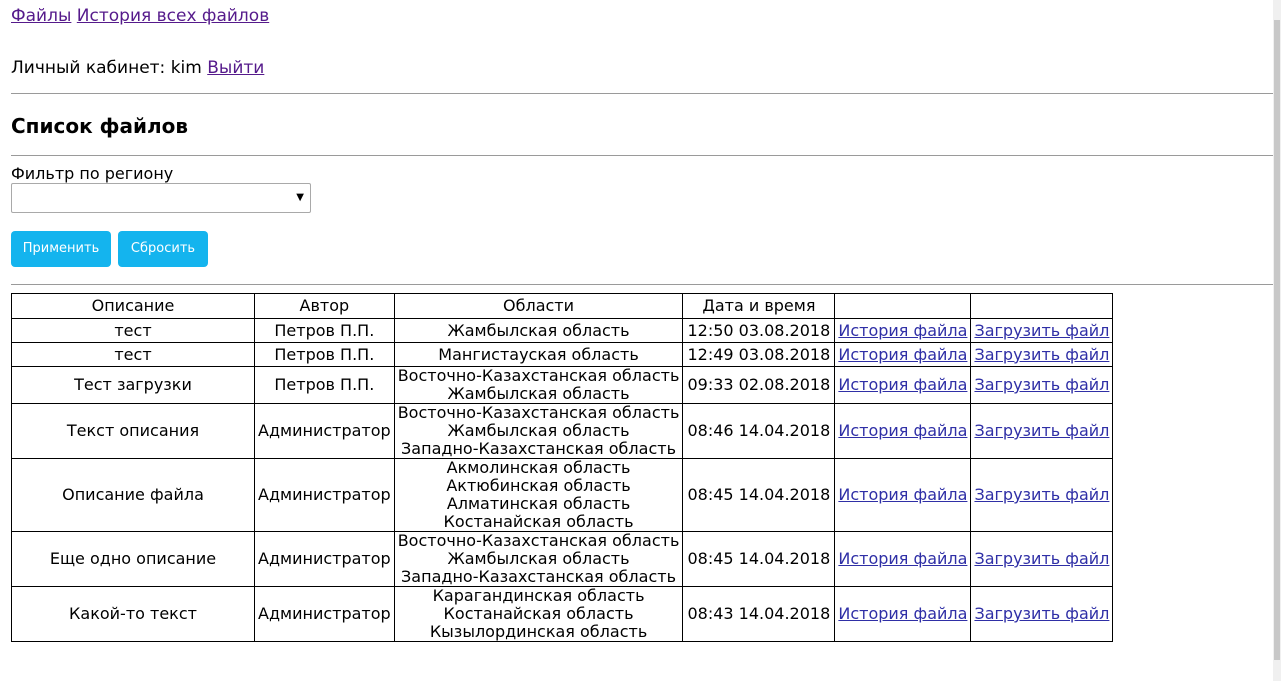 This screenshot has height=681, width=1281. What do you see at coordinates (163, 249) in the screenshot?
I see `reset-button: Сбросить` at bounding box center [163, 249].